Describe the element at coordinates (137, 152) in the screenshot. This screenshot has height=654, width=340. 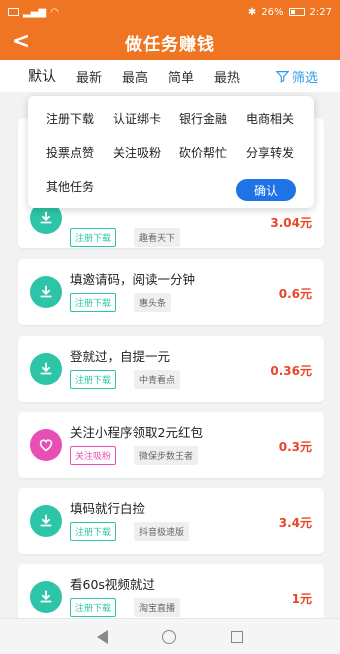
I see `filter-option-follow: 关注吸粉` at that location.